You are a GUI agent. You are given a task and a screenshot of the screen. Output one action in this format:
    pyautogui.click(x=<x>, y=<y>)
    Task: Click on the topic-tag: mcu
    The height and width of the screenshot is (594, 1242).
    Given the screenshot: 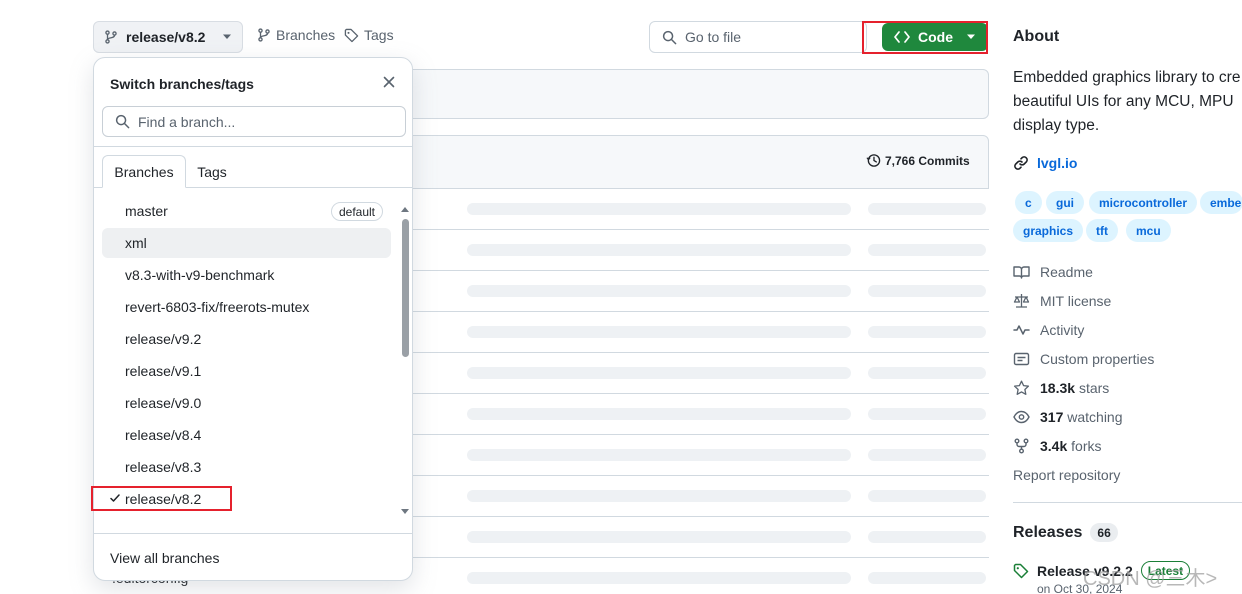 What is the action you would take?
    pyautogui.click(x=1148, y=230)
    